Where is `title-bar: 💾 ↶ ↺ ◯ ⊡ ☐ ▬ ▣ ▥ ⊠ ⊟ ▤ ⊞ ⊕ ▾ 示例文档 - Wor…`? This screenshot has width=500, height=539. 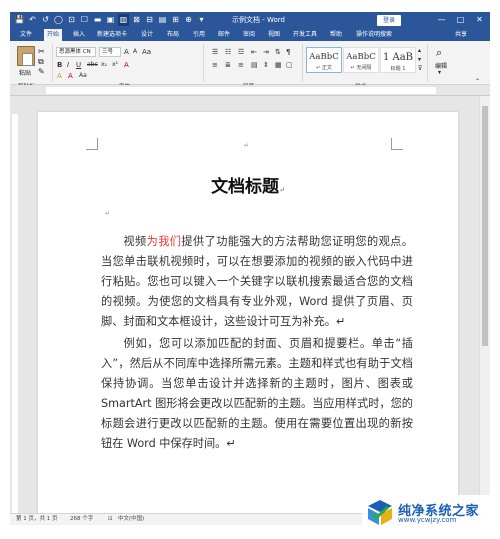
title-bar: 💾 ↶ ↺ ◯ ⊡ ☐ ▬ ▣ ▥ ⊠ ⊟ ▤ ⊞ ⊕ ▾ 示例文档 - Wor… is located at coordinates (250, 20).